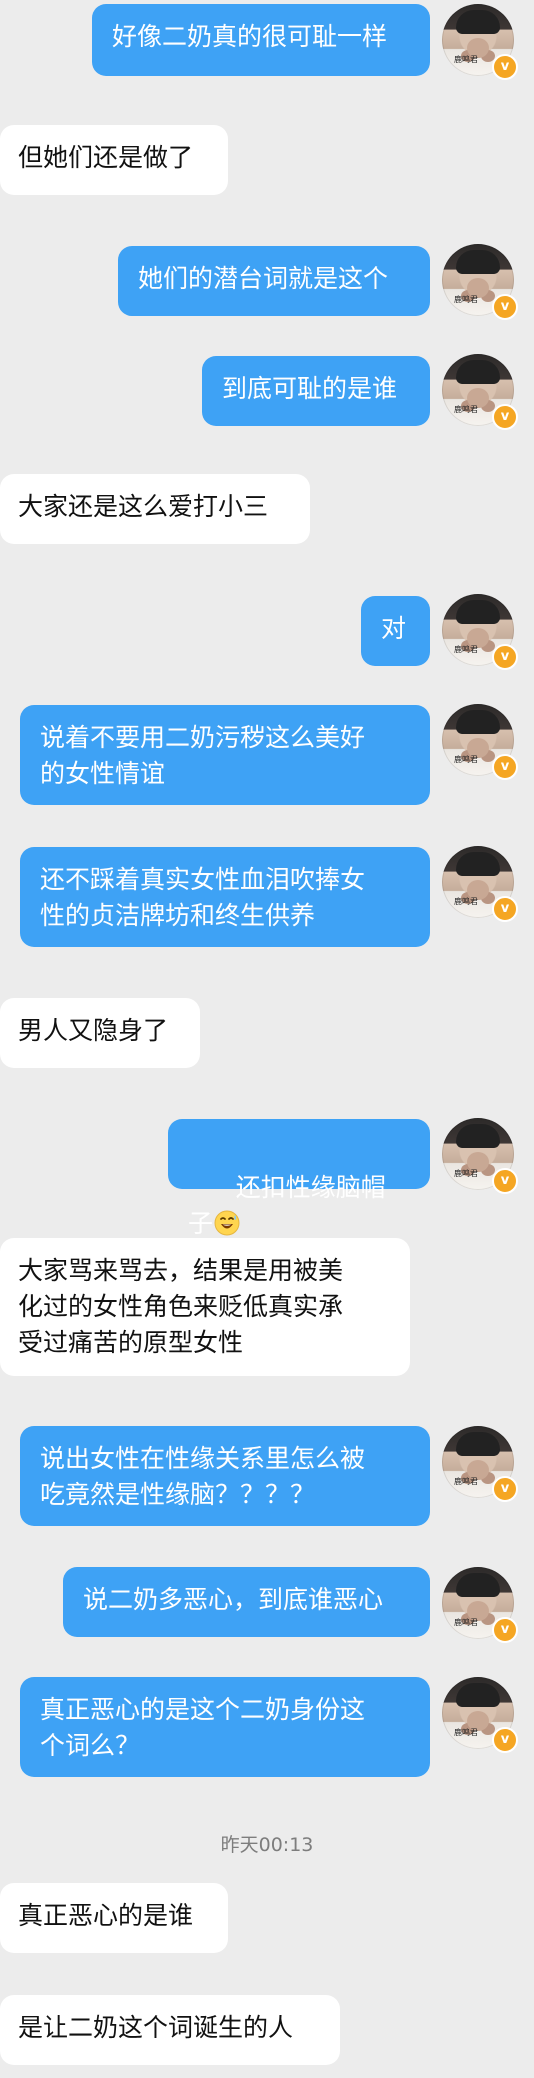 The height and width of the screenshot is (2078, 534). Describe the element at coordinates (274, 281) in the screenshot. I see `sent-message-bubble: 她们的潜台词就是这个` at that location.